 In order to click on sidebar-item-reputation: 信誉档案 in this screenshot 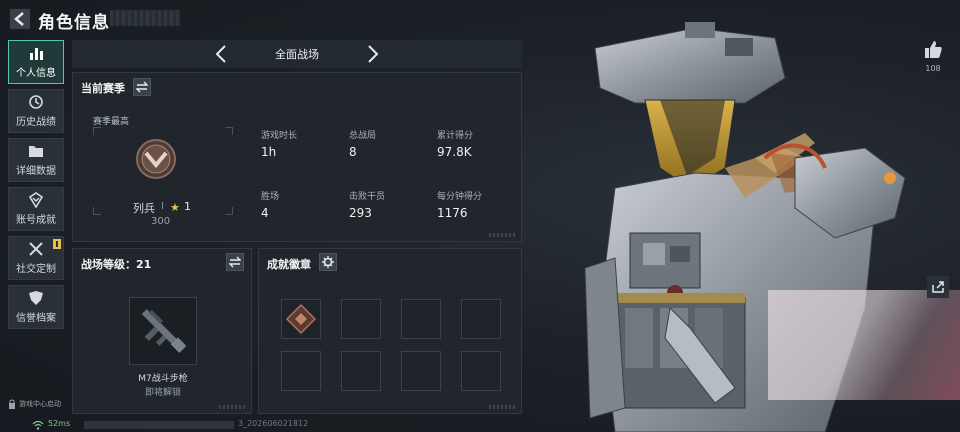, I will do `click(36, 307)`.